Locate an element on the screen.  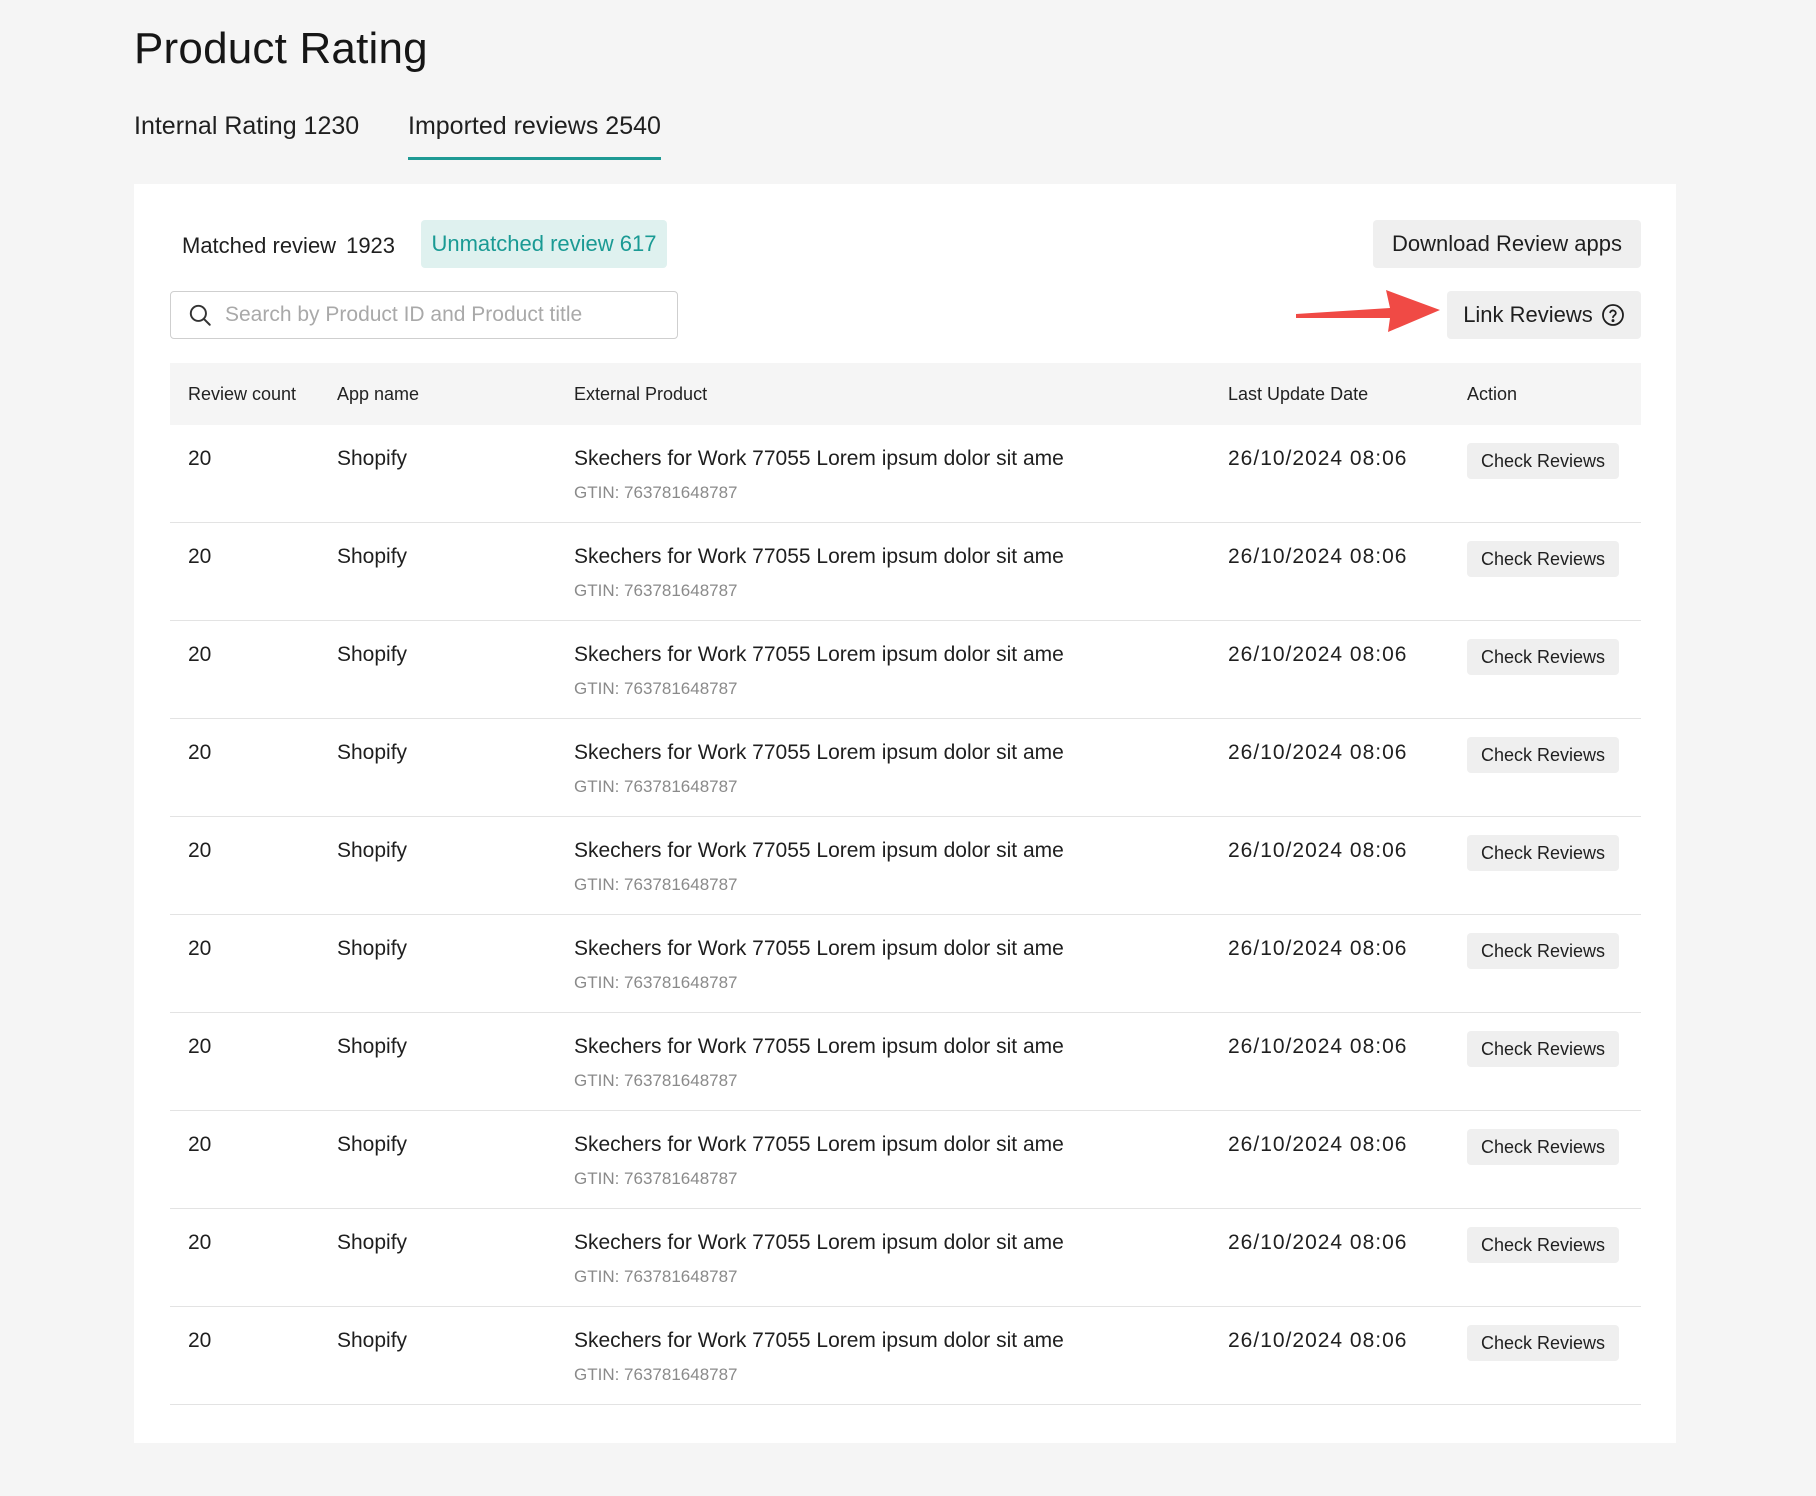
tab-imported-reviews: Imported reviews 2540 is located at coordinates (534, 136).